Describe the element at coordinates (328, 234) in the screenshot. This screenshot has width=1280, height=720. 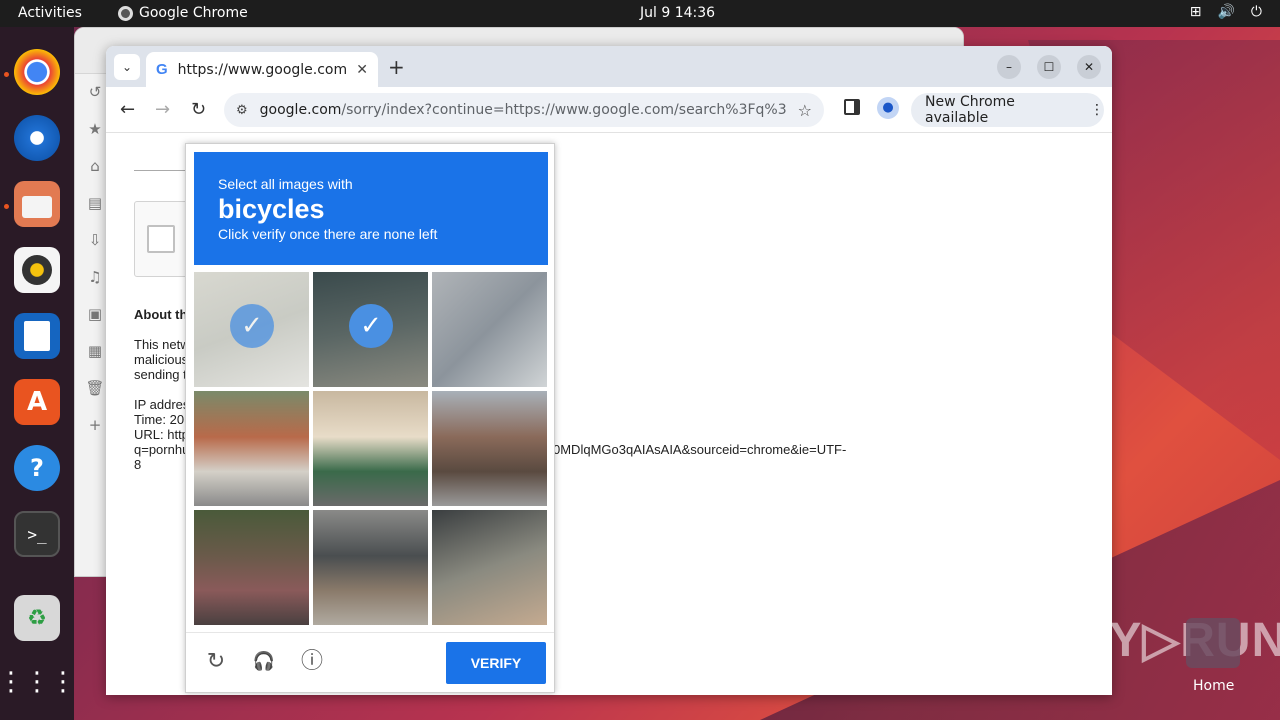
I see `challenge-hint: Click verify once there are none left` at that location.